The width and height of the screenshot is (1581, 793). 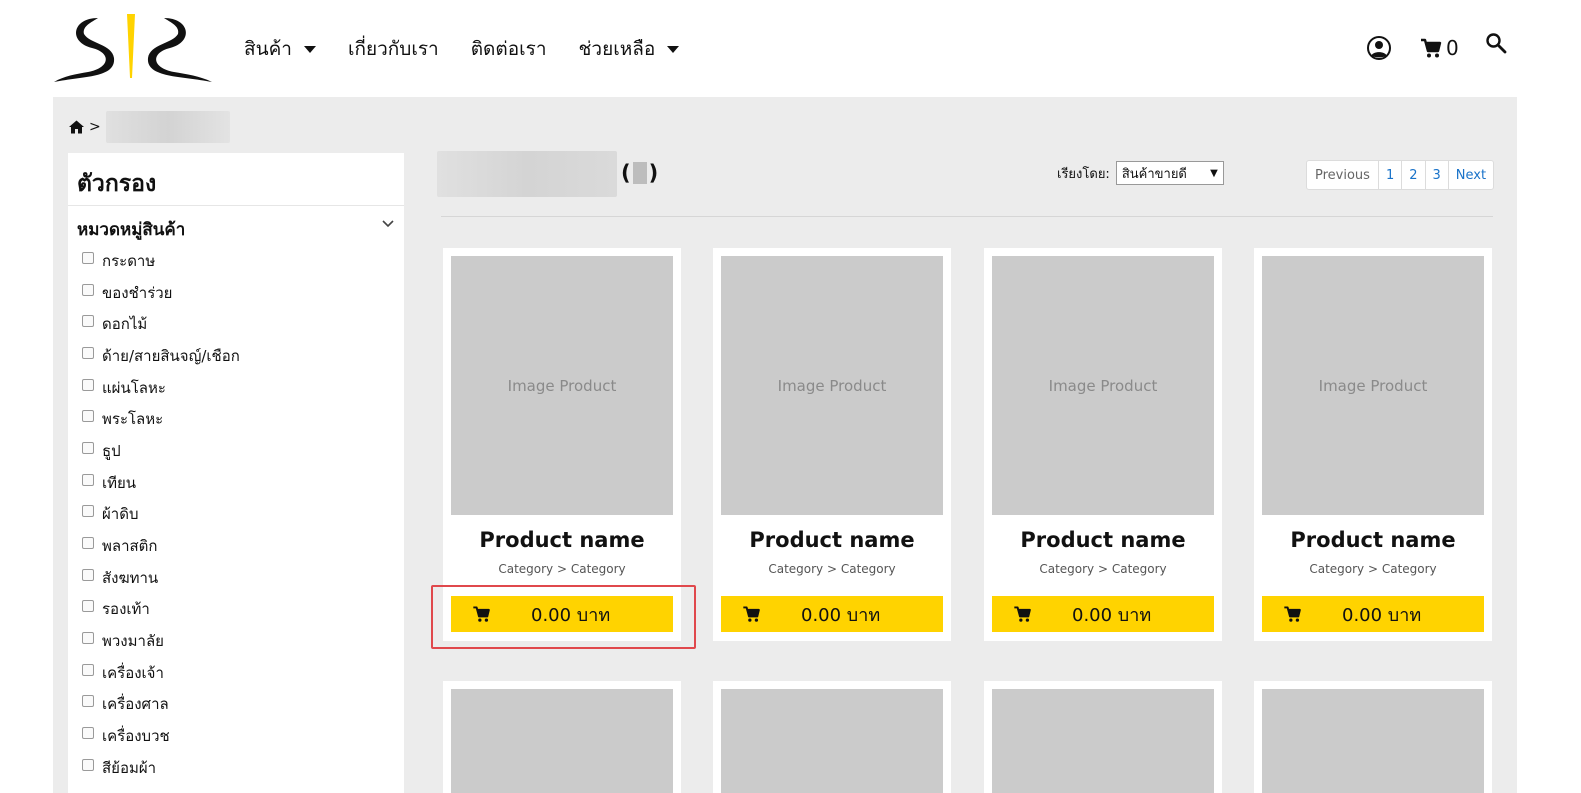 I want to click on breadcrumb-current-blurred, so click(x=167, y=127).